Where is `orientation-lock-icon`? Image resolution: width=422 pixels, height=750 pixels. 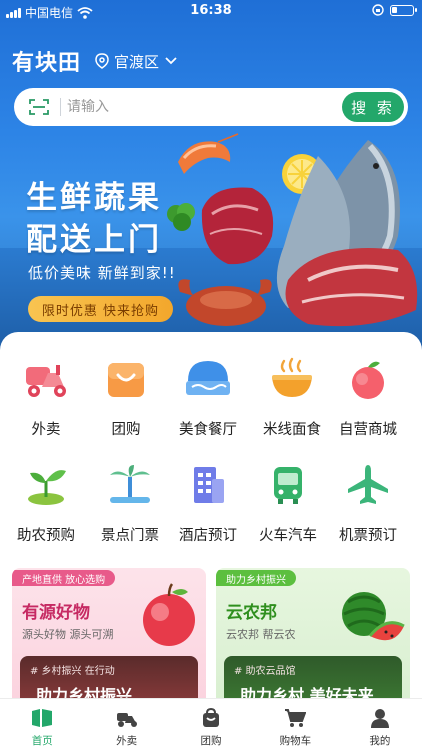 orientation-lock-icon is located at coordinates (378, 10).